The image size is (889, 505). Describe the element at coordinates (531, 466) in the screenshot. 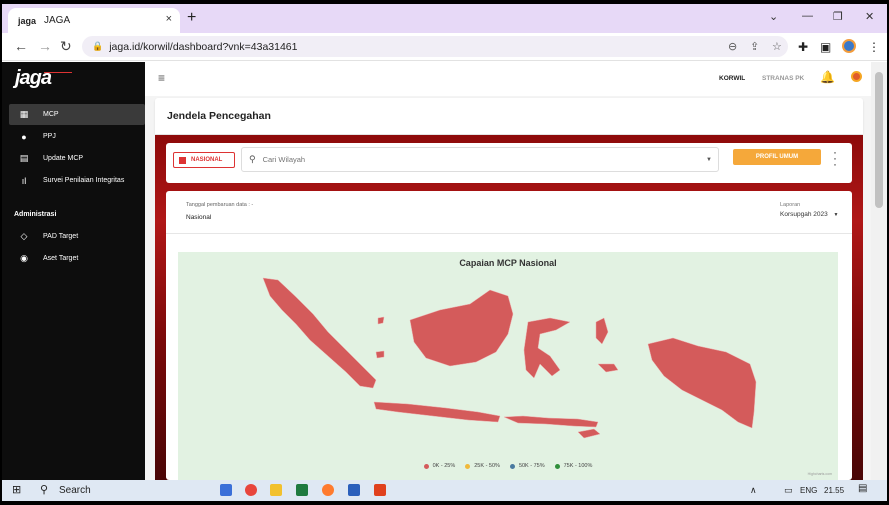

I see `legend-label: 50K - 75%` at that location.